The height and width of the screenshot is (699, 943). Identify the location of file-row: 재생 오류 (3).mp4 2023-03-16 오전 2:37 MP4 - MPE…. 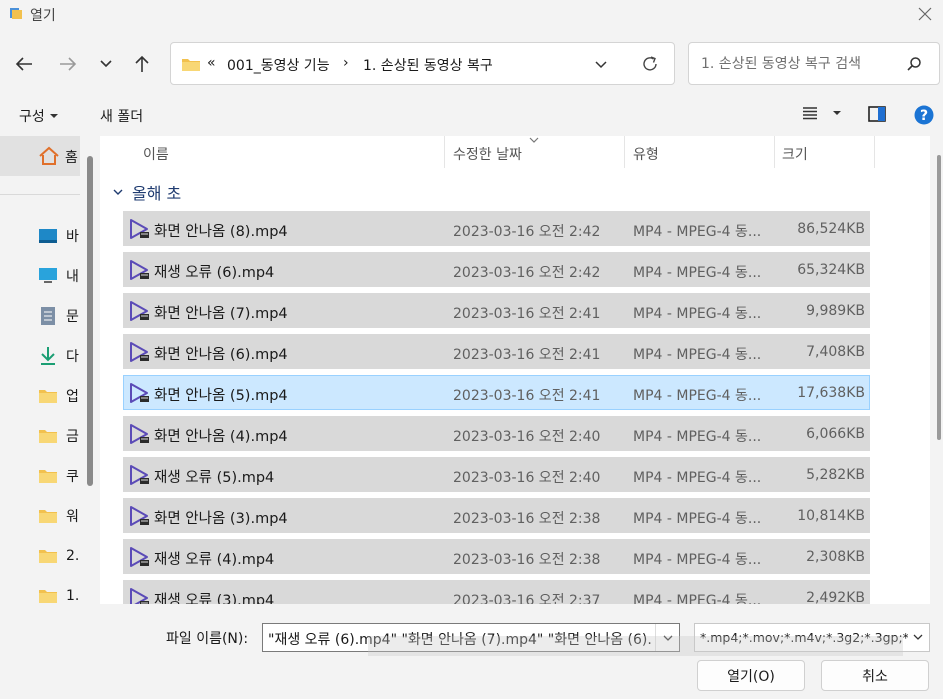
(496, 592).